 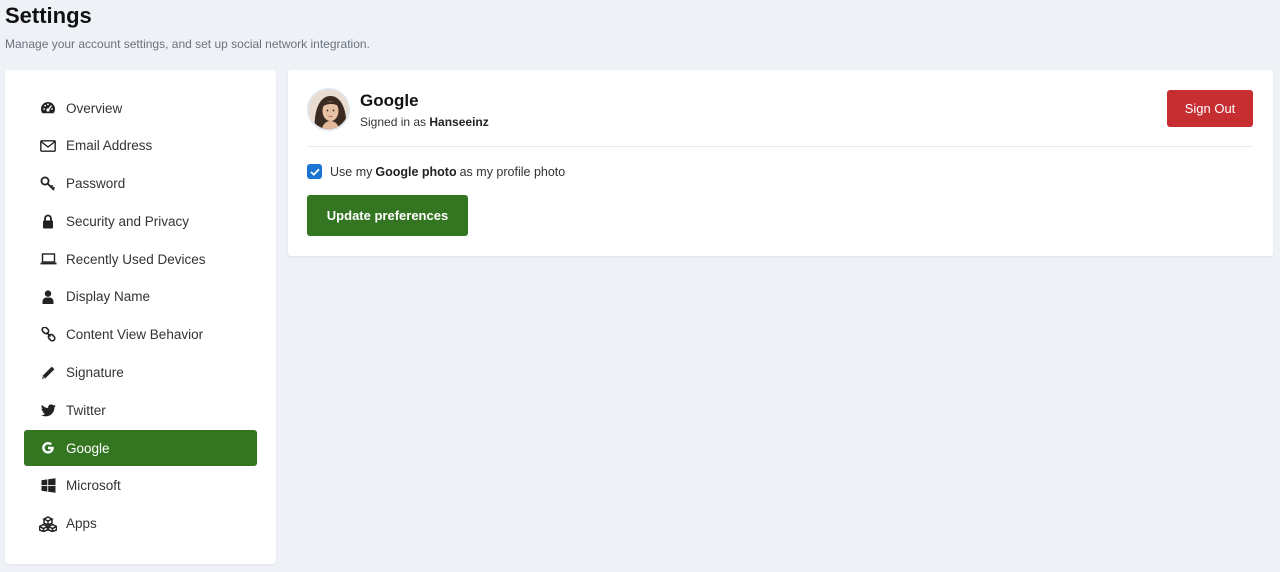 What do you see at coordinates (48, 15) in the screenshot?
I see `page-title: Settings` at bounding box center [48, 15].